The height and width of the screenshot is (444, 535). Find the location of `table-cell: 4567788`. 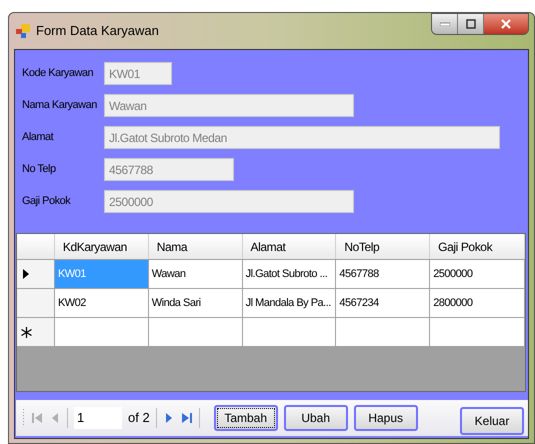

table-cell: 4567788 is located at coordinates (383, 274).